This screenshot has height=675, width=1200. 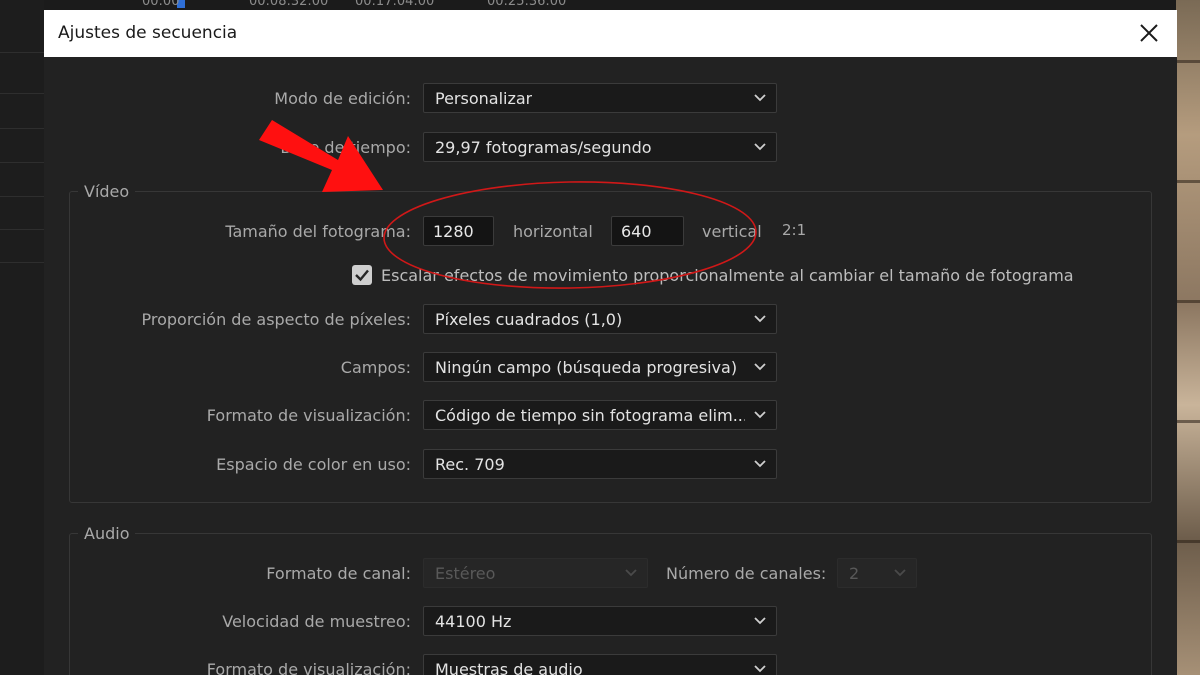 What do you see at coordinates (610, 33) in the screenshot?
I see `dialog-titlebar: Ajustes de secuencia` at bounding box center [610, 33].